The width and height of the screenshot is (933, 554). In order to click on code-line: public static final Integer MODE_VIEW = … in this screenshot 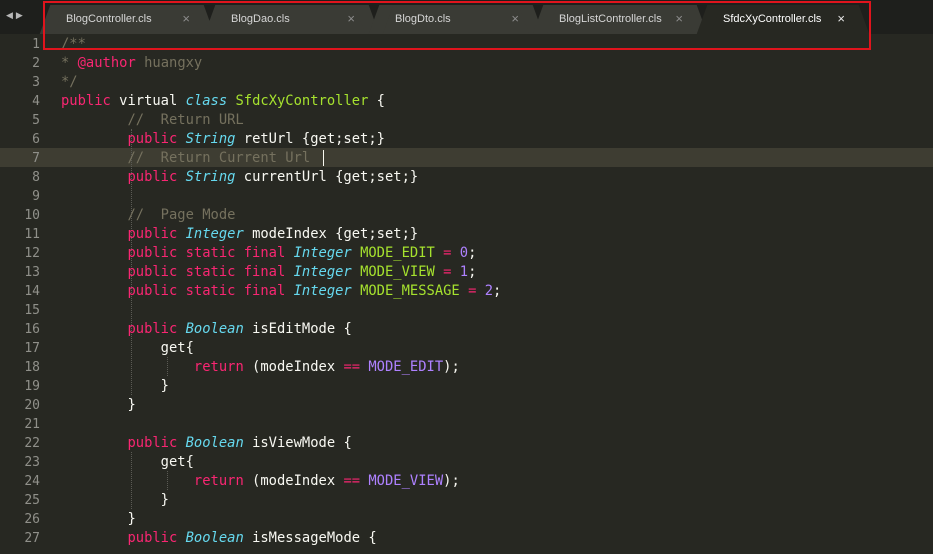, I will do `click(268, 272)`.